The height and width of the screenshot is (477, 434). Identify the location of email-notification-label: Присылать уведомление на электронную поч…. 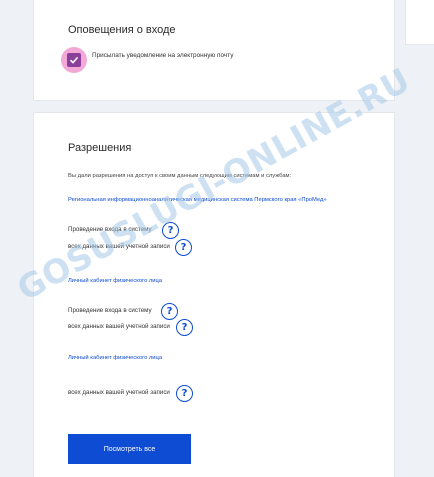
(162, 55).